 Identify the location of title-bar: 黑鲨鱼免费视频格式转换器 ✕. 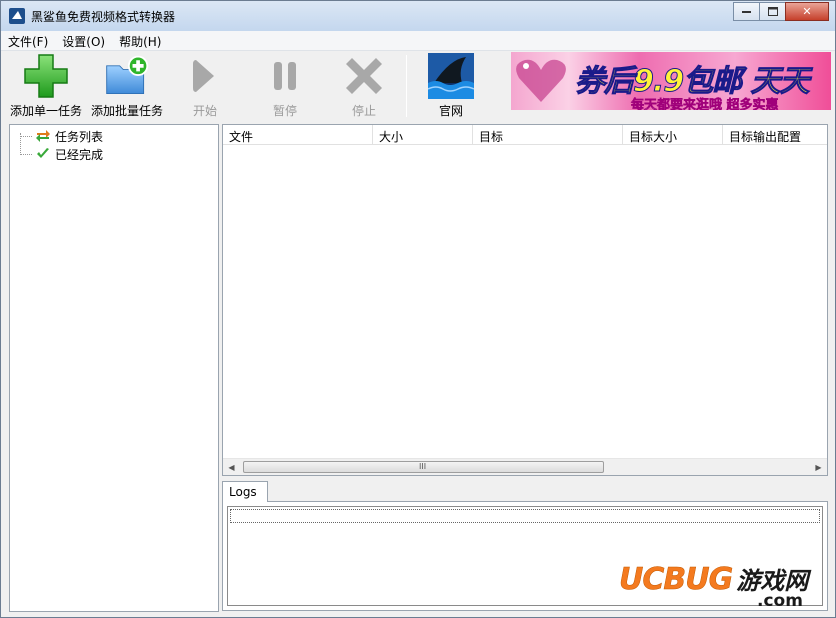
(418, 16).